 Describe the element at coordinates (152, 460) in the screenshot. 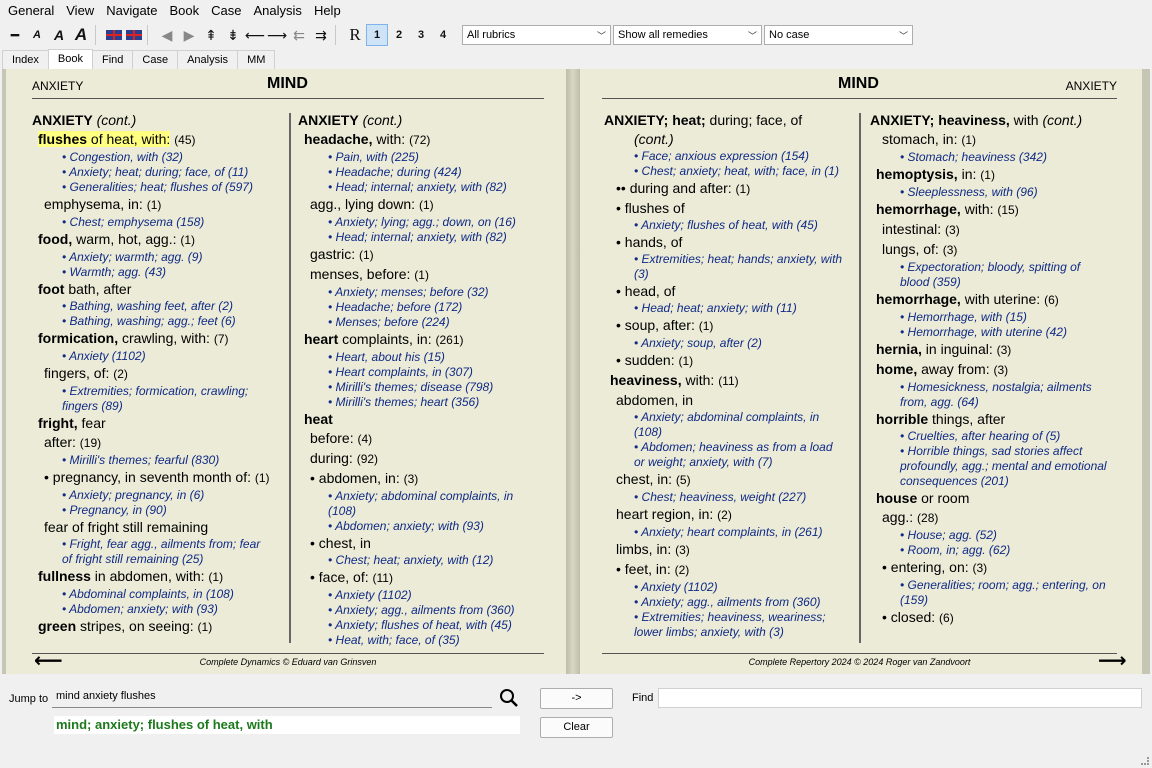

I see `cross-reference: • Mirilli's themes; fearful (830)` at that location.